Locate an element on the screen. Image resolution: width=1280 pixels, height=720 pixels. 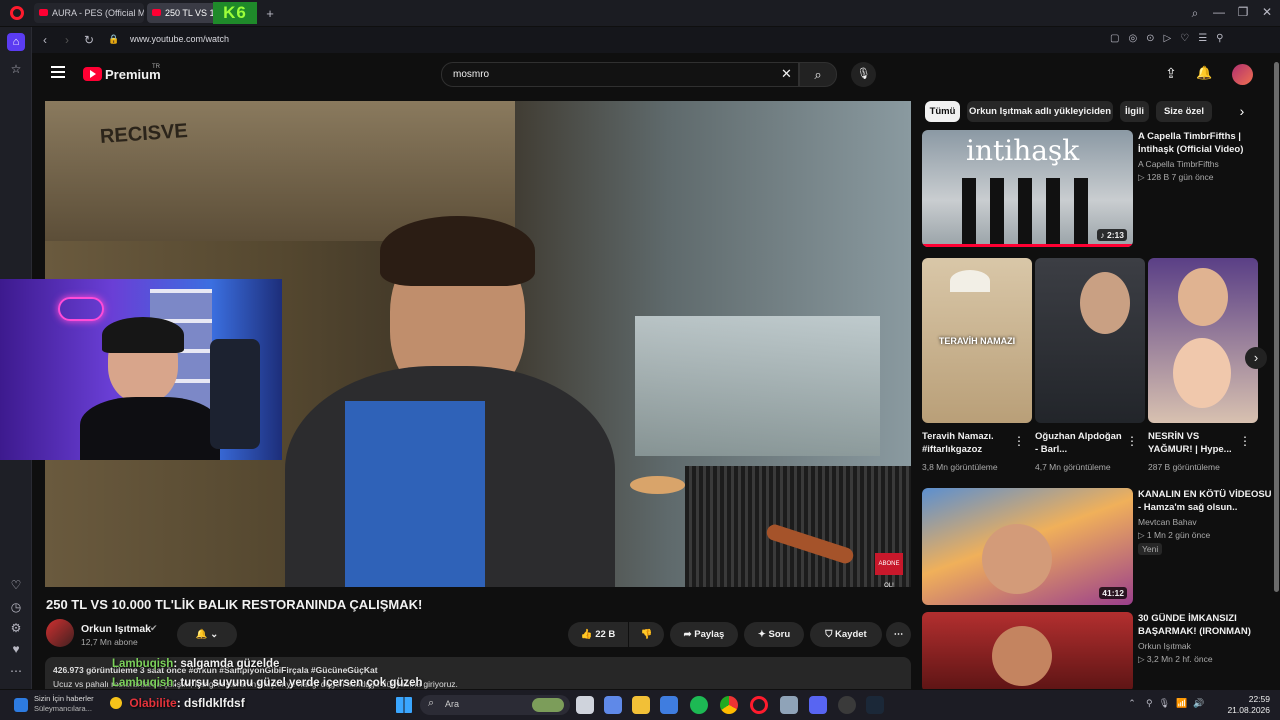
short-views: 287 B görüntüleme is located at coordinates (1184, 467).